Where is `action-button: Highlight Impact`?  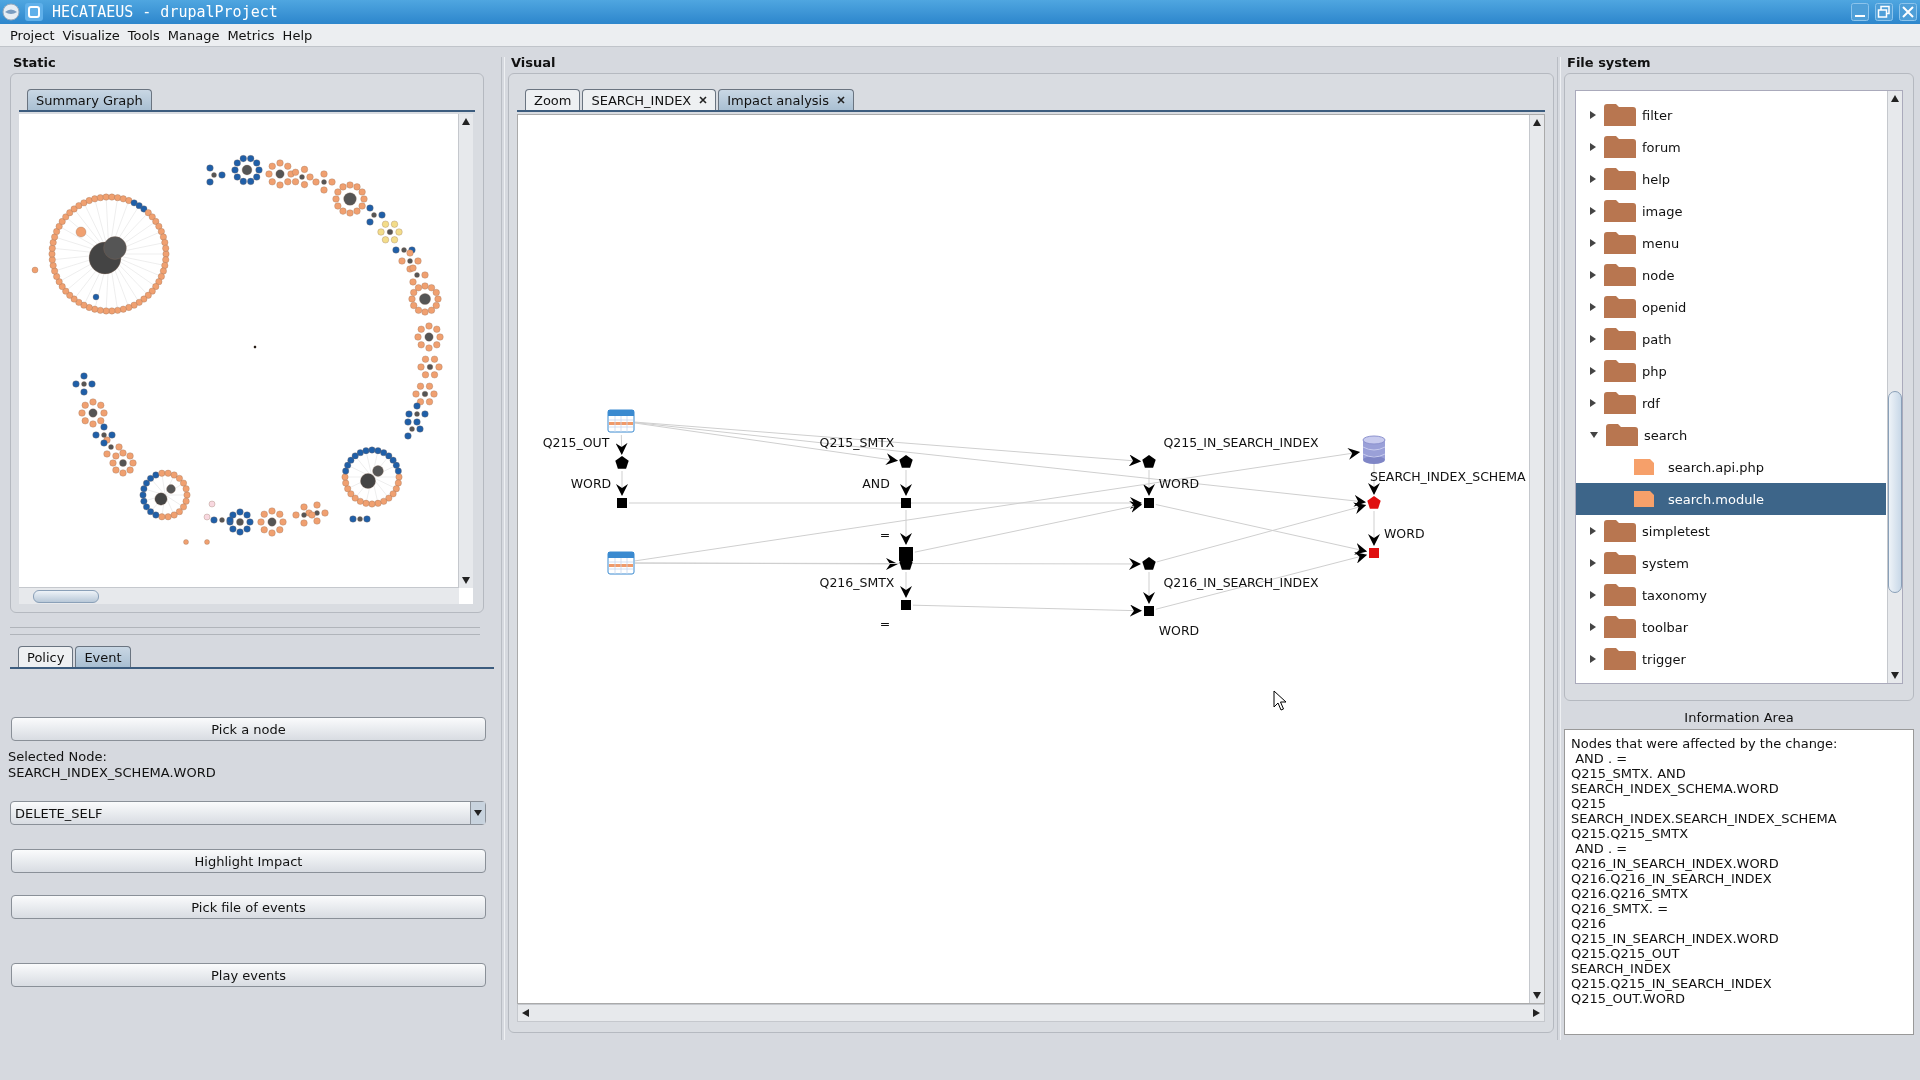
action-button: Highlight Impact is located at coordinates (248, 861).